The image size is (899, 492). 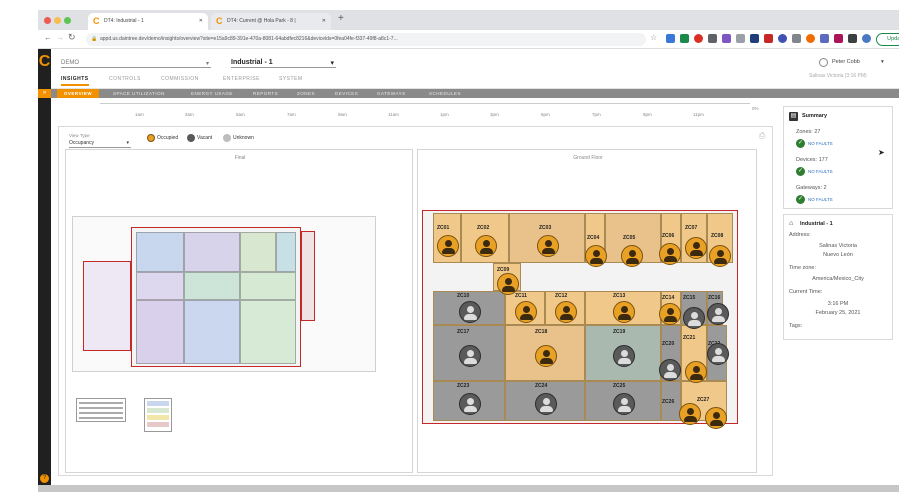 I want to click on company-select-value: DEMO, so click(x=70, y=63).